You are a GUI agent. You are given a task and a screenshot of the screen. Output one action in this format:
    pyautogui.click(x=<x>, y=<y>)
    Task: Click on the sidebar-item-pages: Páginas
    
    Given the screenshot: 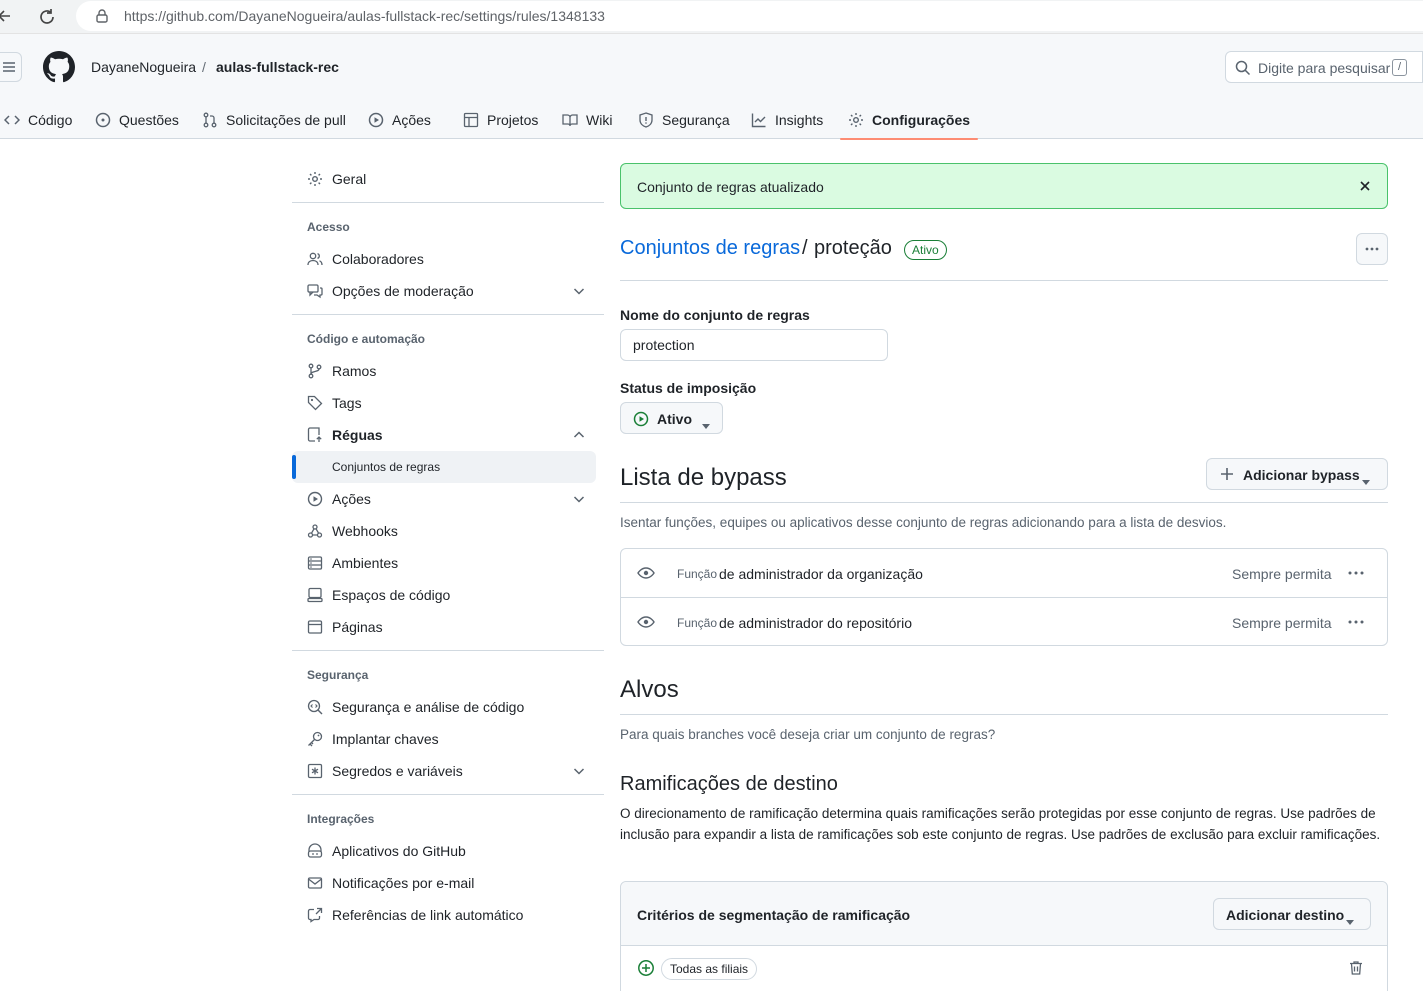 What is the action you would take?
    pyautogui.click(x=444, y=627)
    